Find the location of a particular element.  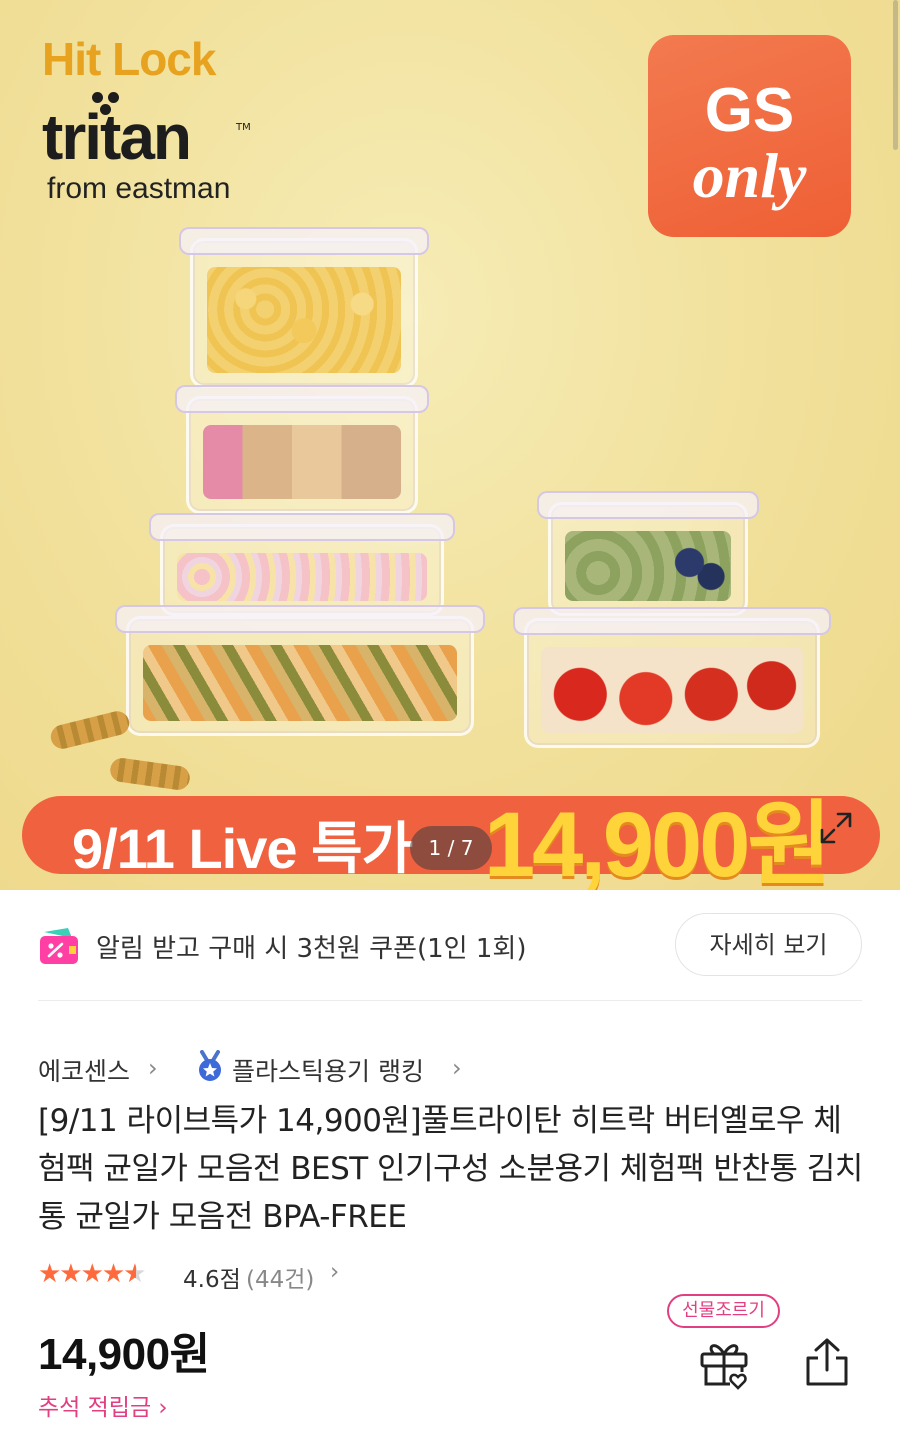

brand-trademark: TM is located at coordinates (243, 127).